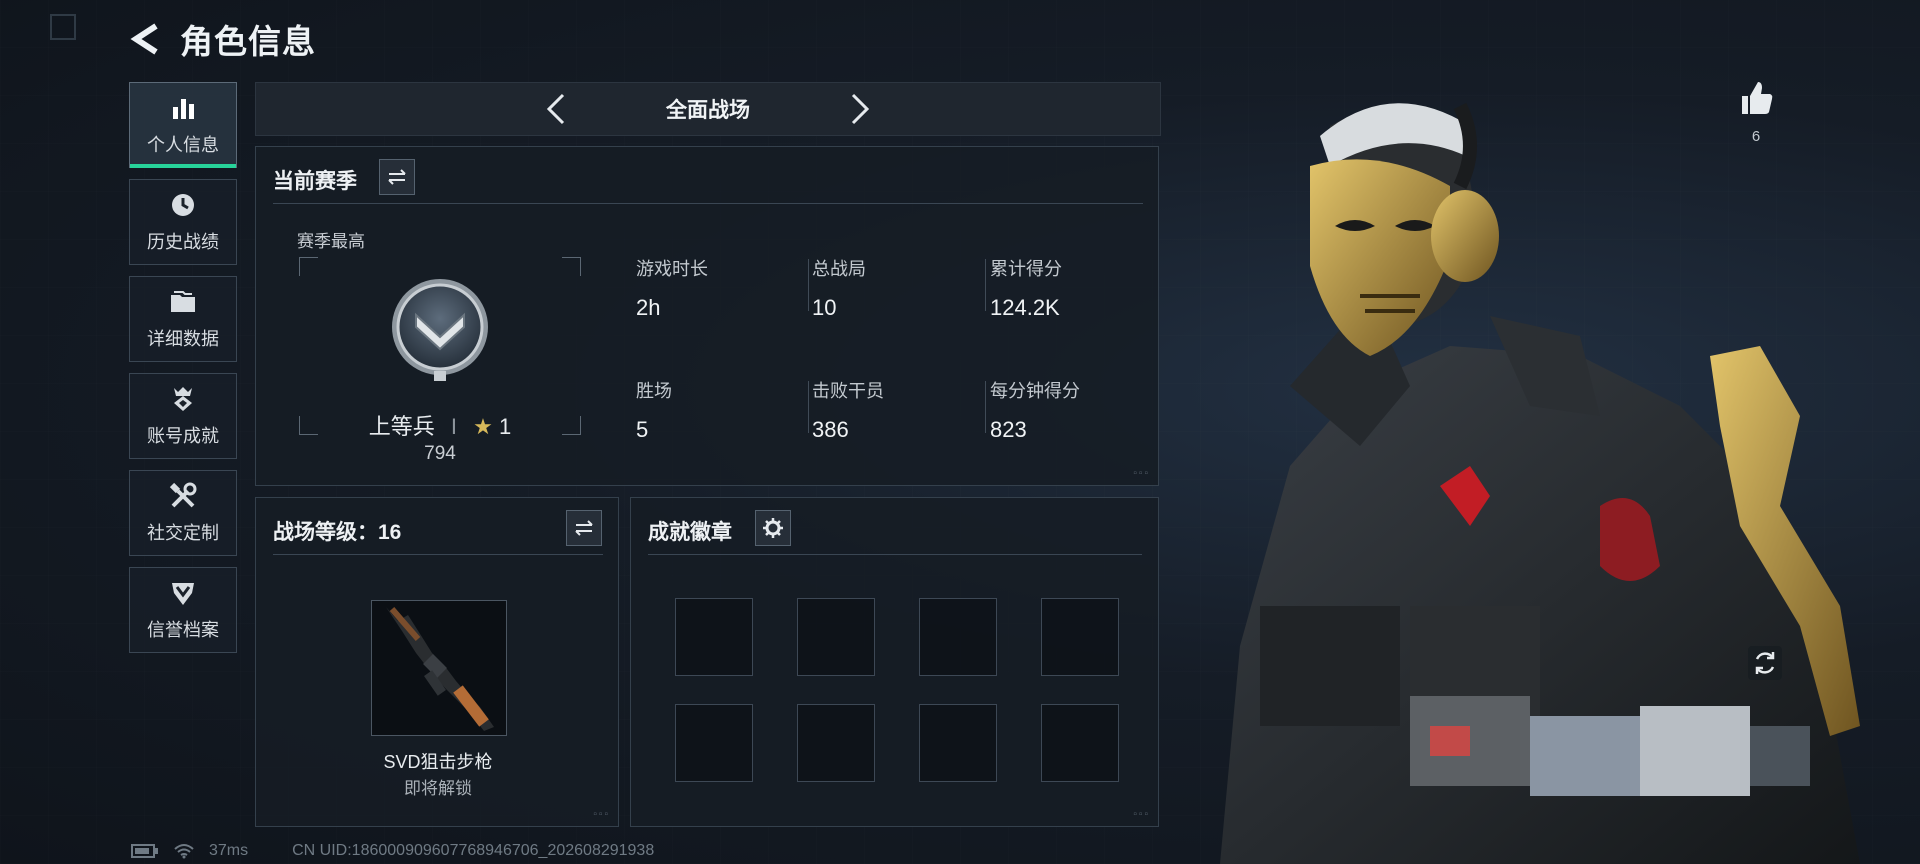  Describe the element at coordinates (672, 269) in the screenshot. I see `stat-label: 游戏时长` at that location.